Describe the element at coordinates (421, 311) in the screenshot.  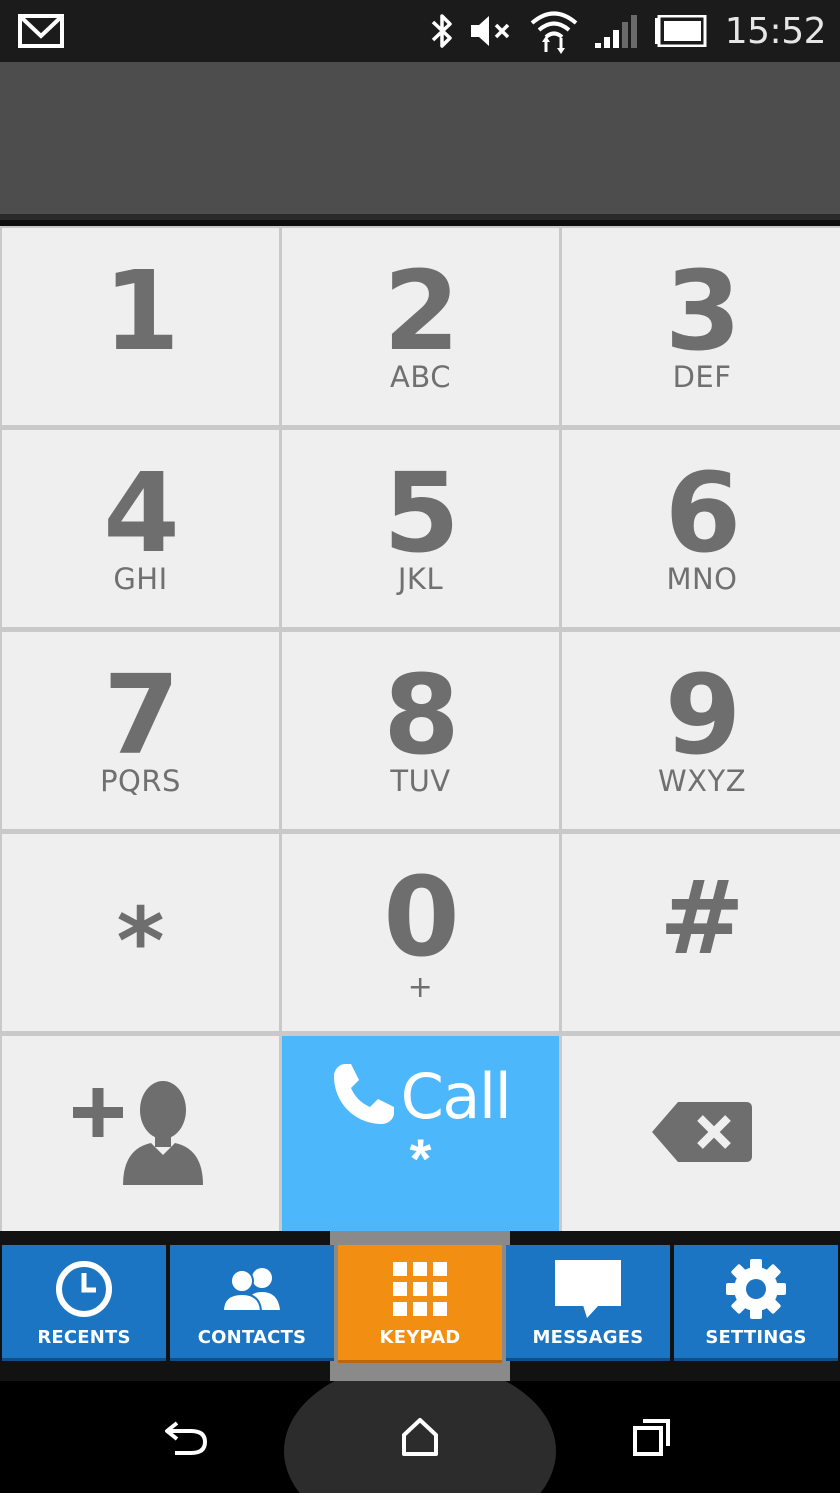
I see `key-digit: 2` at that location.